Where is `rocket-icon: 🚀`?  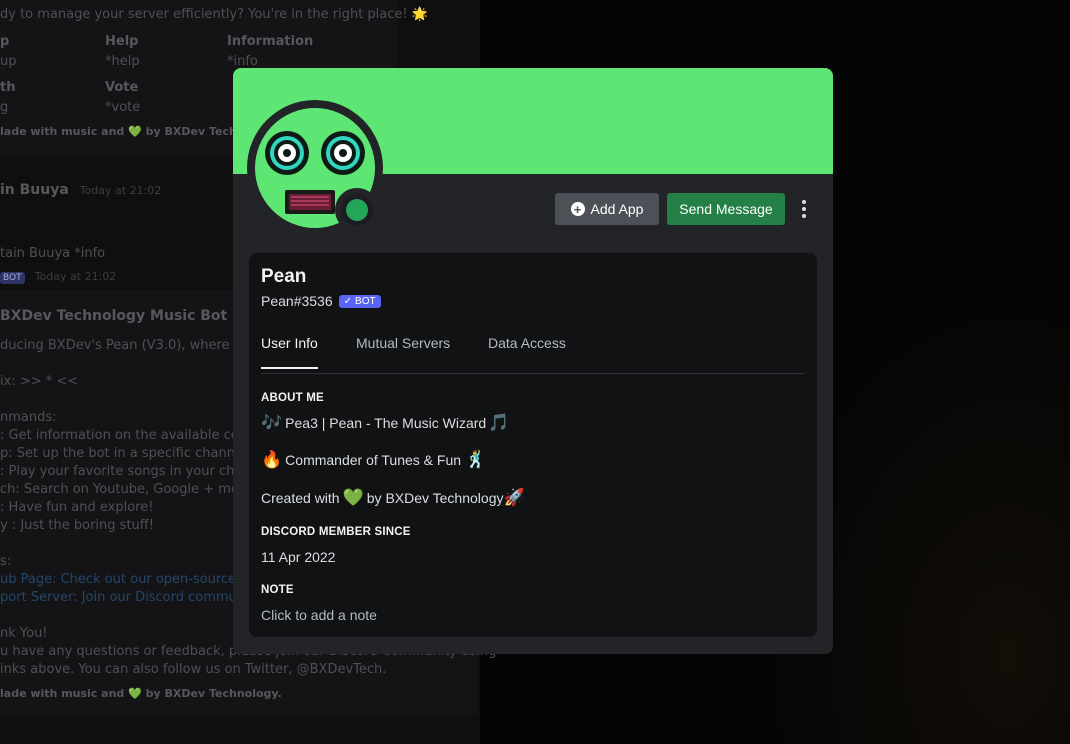
rocket-icon: 🚀 is located at coordinates (514, 497).